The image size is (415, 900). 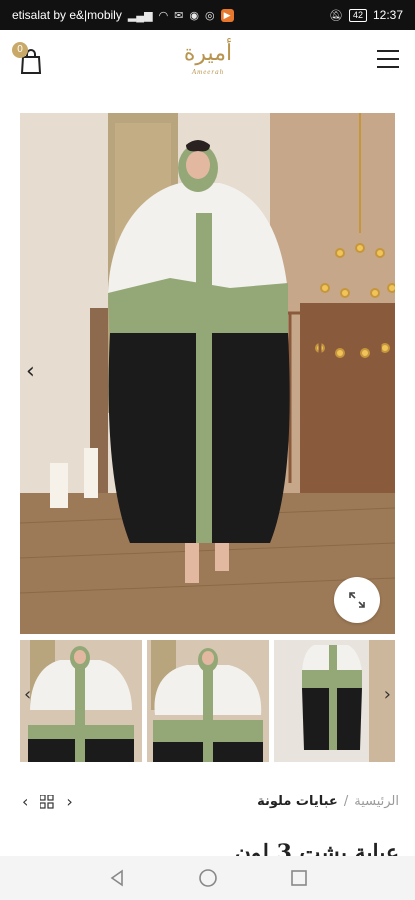 I want to click on breadcrumb-home: الرئيسية, so click(x=376, y=801).